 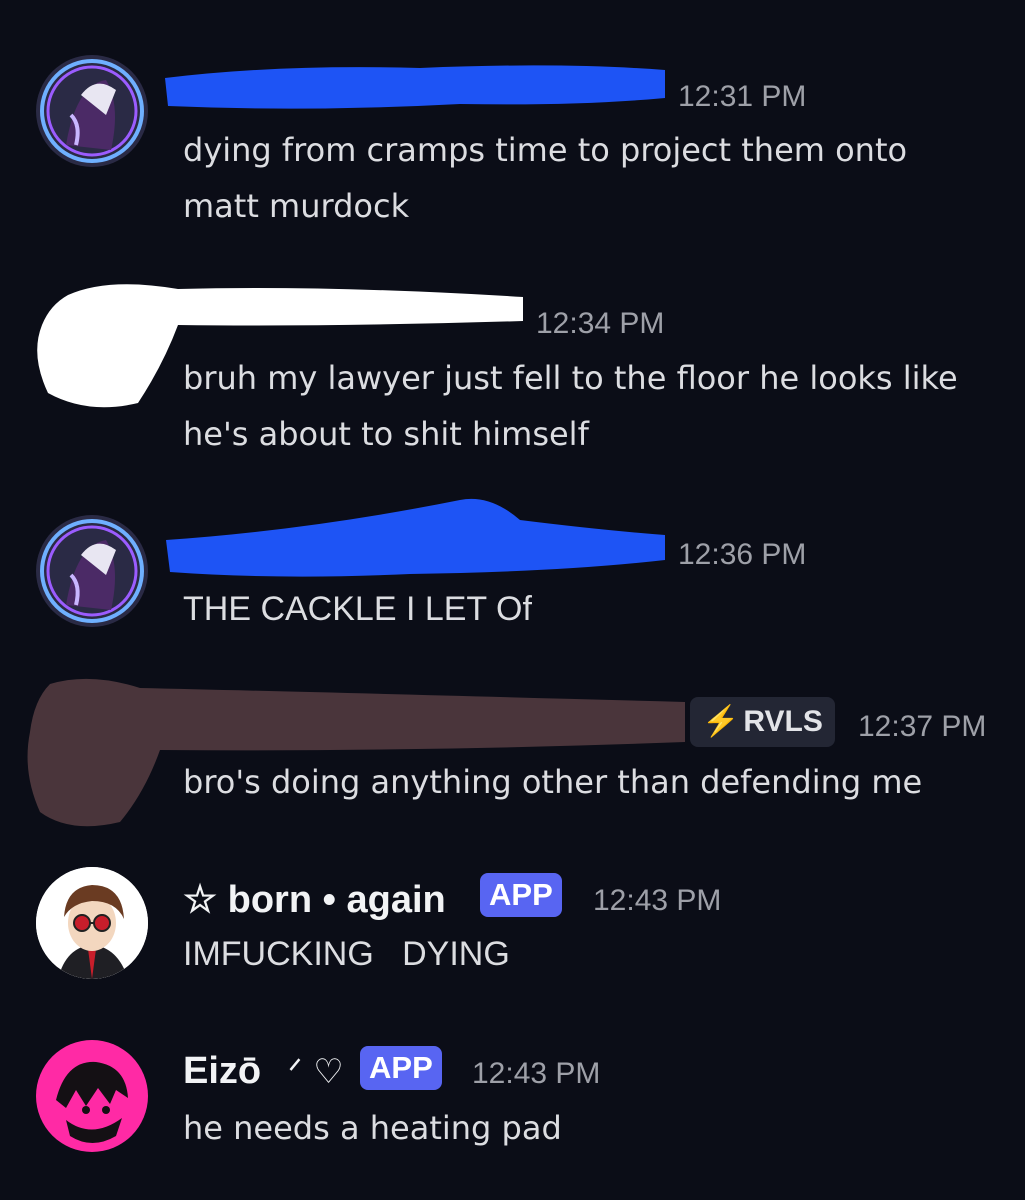 What do you see at coordinates (314, 899) in the screenshot?
I see `username: ☆ born • again` at bounding box center [314, 899].